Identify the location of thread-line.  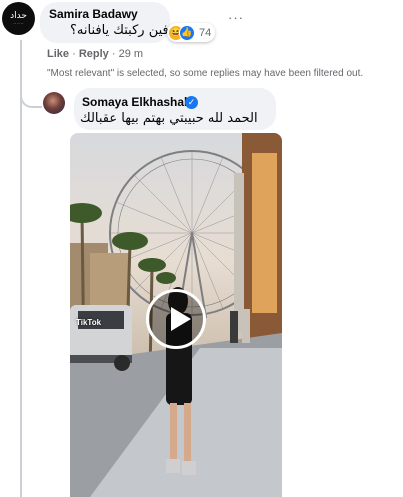
(21, 268).